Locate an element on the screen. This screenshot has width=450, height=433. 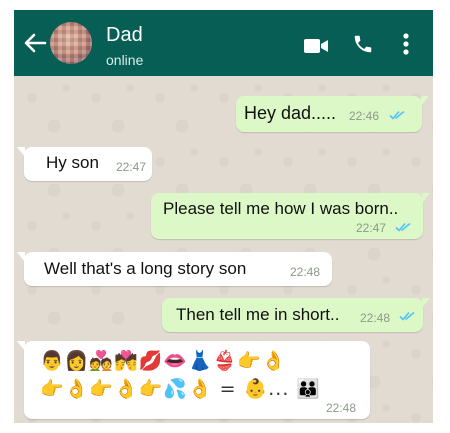
message-outgoing: Then tell me in short.. 22:48 is located at coordinates (296, 315).